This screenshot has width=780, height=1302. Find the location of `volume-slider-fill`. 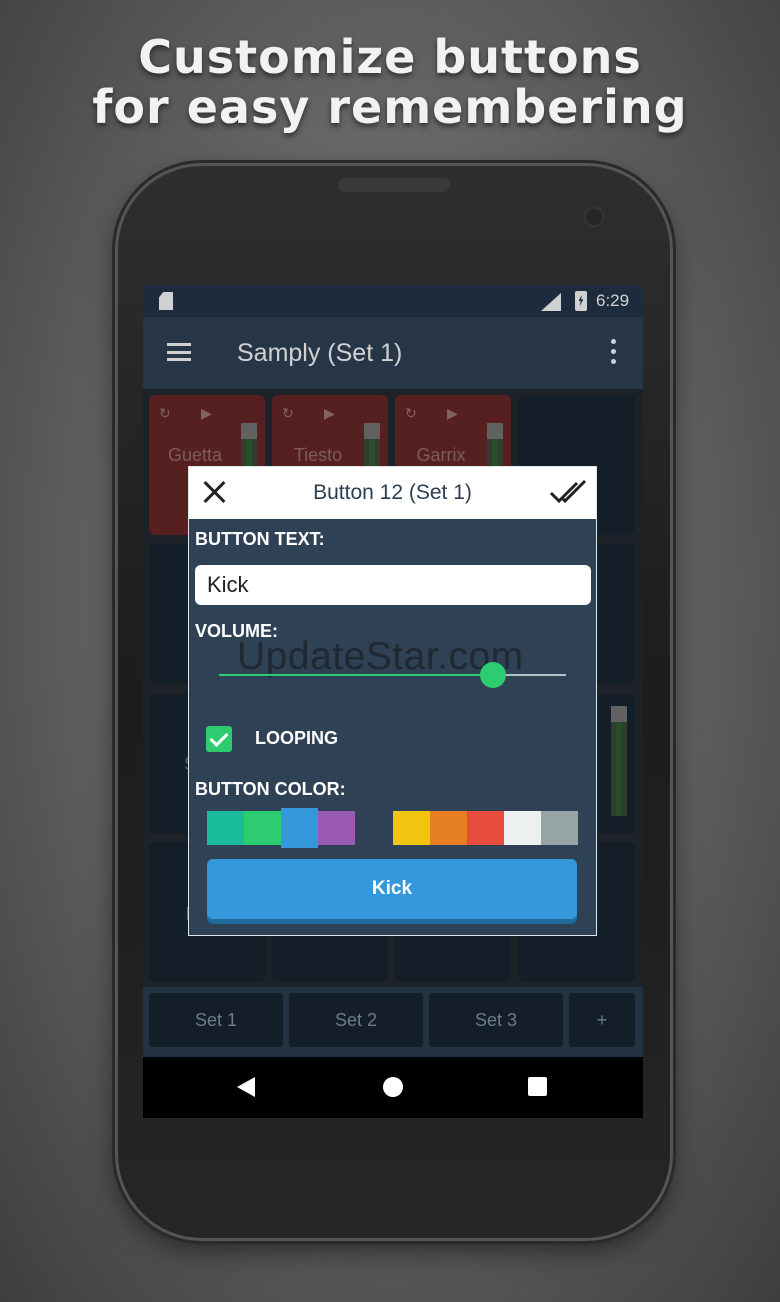

volume-slider-fill is located at coordinates (356, 675).